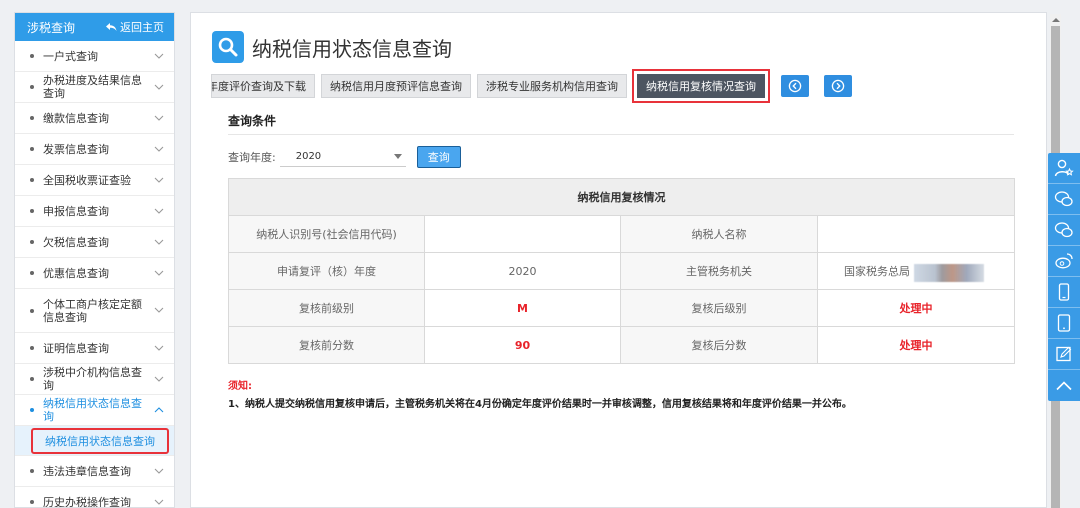 The height and width of the screenshot is (508, 1080). What do you see at coordinates (522, 345) in the screenshot?
I see `cell-value: 90` at bounding box center [522, 345].